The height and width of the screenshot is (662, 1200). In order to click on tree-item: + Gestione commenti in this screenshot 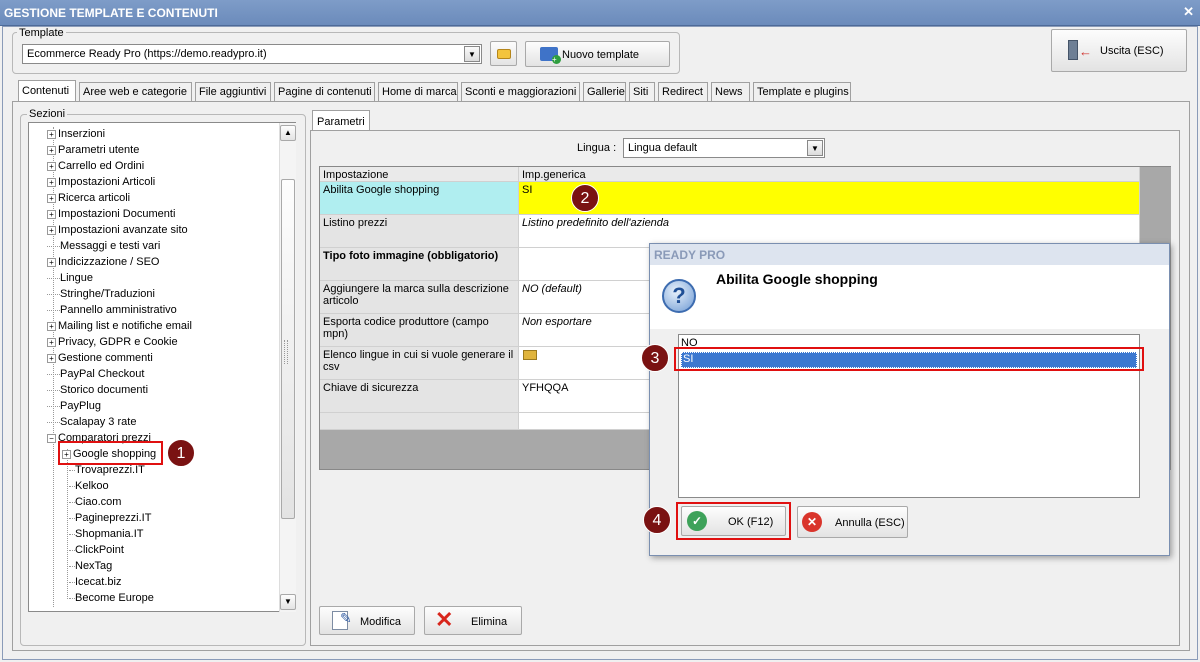, I will do `click(100, 358)`.